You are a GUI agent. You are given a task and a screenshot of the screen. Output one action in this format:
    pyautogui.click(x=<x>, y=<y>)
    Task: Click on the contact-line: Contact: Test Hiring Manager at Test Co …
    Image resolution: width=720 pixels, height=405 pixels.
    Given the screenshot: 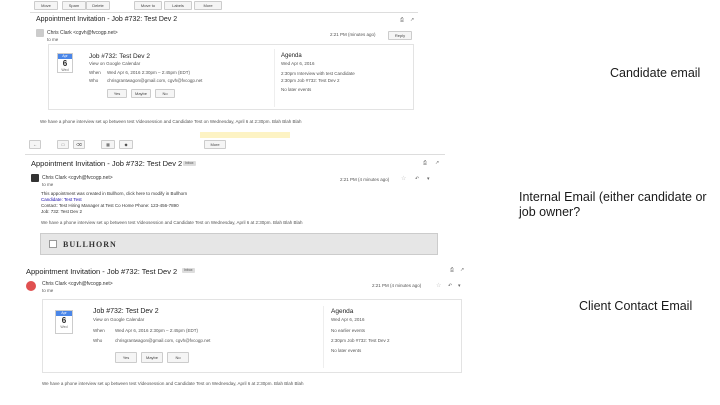 What is the action you would take?
    pyautogui.click(x=110, y=205)
    